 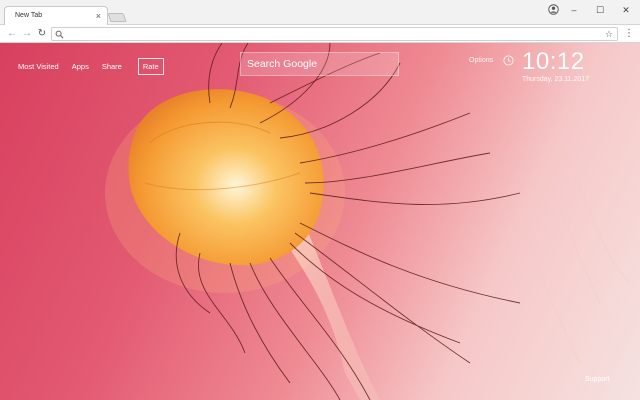 What do you see at coordinates (80, 66) in the screenshot?
I see `apps-link: Apps` at bounding box center [80, 66].